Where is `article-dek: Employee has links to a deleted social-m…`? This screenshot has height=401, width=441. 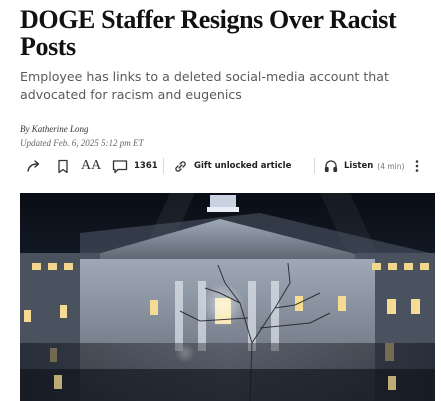 article-dek: Employee has links to a deleted social-m… is located at coordinates (204, 85).